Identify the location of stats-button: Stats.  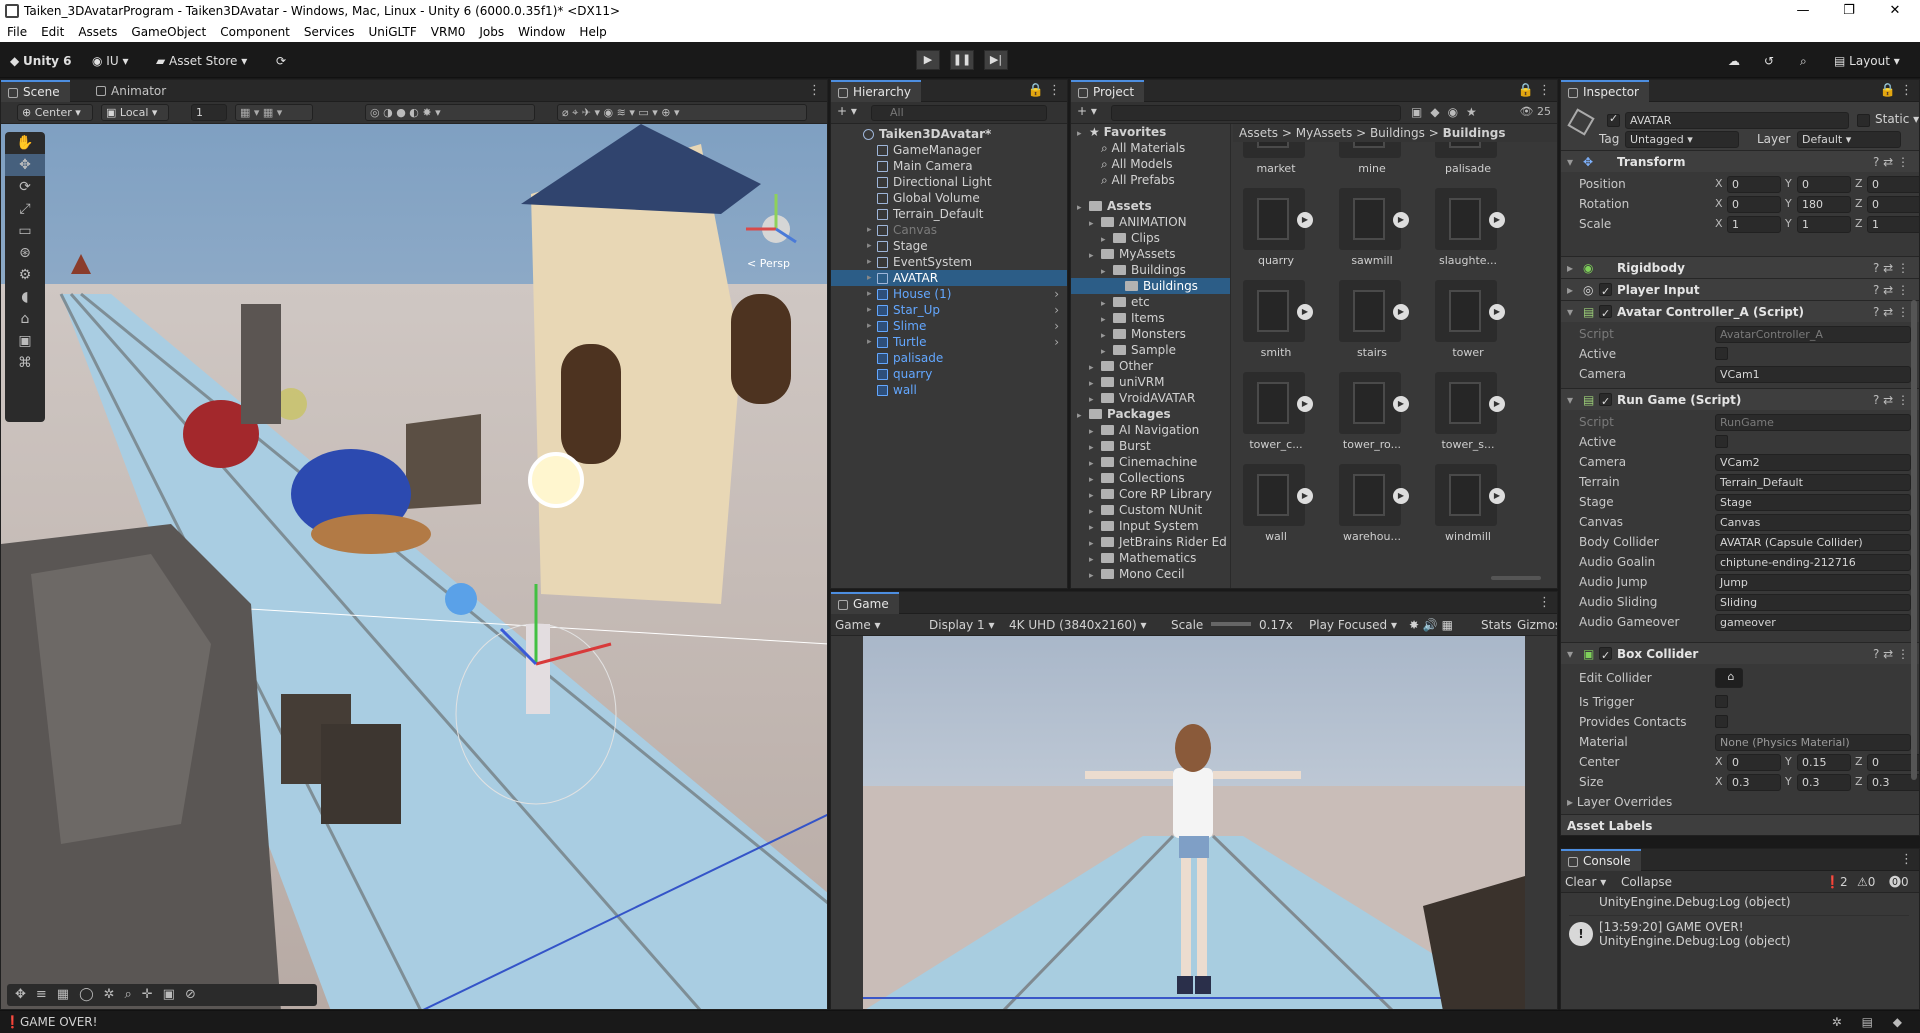
(1496, 625).